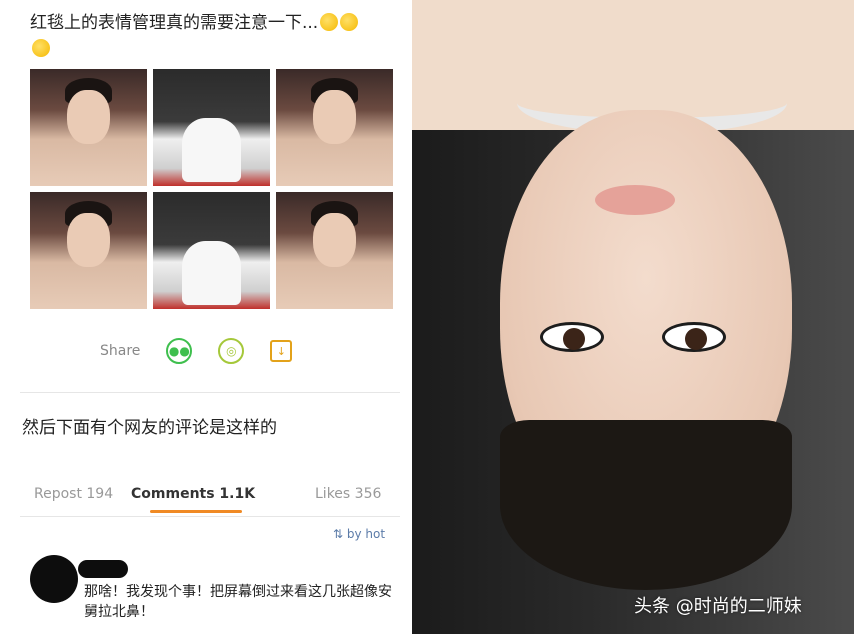 The width and height of the screenshot is (854, 634). I want to click on tab-comments: Comments 1.1K, so click(193, 494).